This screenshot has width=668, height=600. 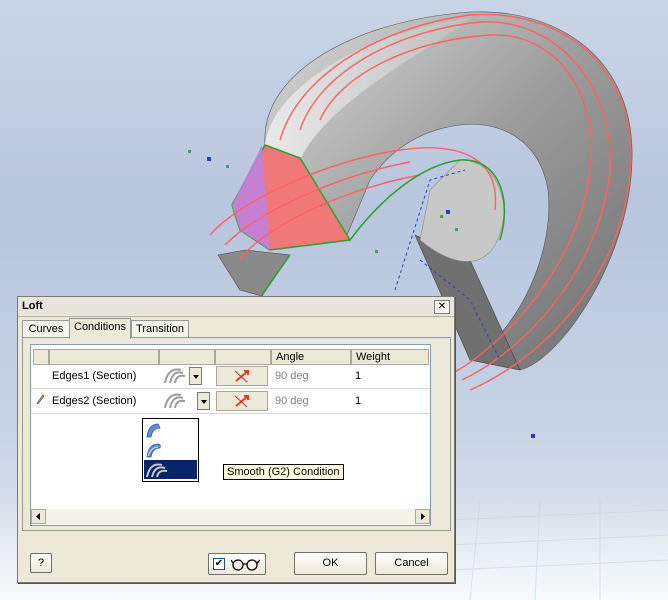 What do you see at coordinates (170, 469) in the screenshot?
I see `condition-option-smooth-g2` at bounding box center [170, 469].